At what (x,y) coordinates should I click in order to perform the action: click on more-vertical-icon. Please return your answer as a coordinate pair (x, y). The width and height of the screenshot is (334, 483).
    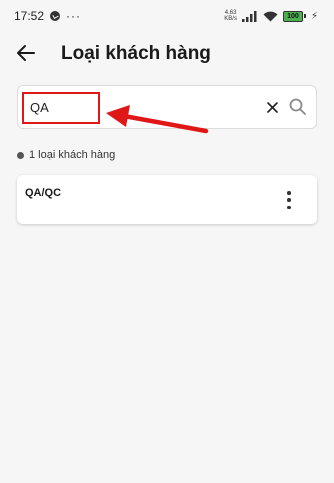
    Looking at the image, I should click on (289, 200).